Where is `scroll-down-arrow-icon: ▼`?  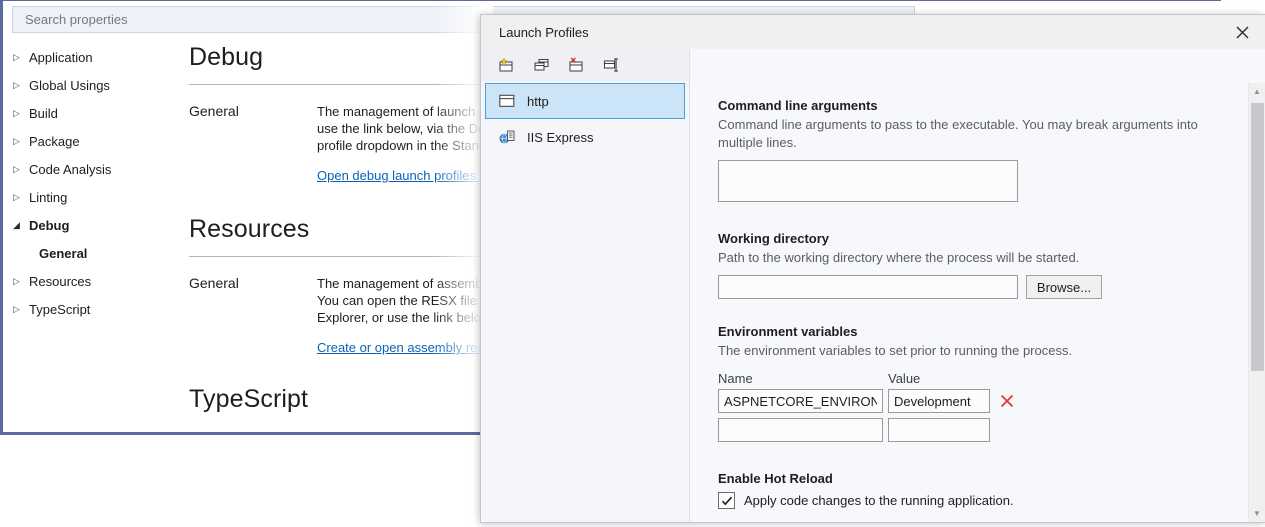 scroll-down-arrow-icon: ▼ is located at coordinates (1257, 513).